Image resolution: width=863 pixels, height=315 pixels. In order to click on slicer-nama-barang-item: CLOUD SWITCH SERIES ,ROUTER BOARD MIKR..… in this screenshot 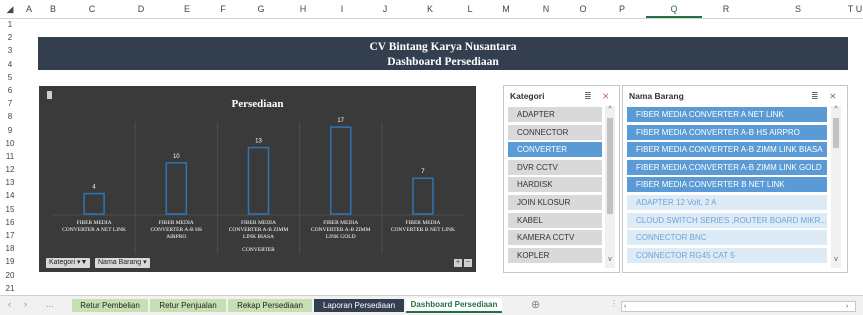, I will do `click(727, 220)`.